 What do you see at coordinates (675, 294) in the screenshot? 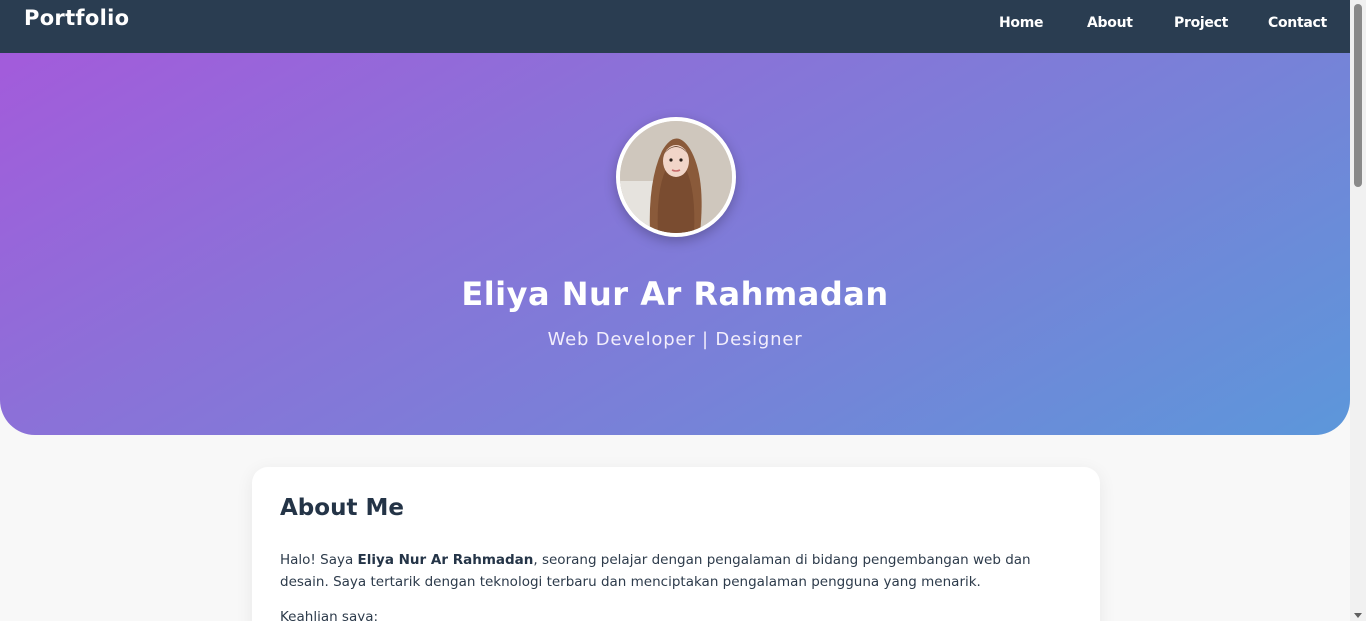
I see `hero-name: Eliya Nur Ar Rahmadan` at bounding box center [675, 294].